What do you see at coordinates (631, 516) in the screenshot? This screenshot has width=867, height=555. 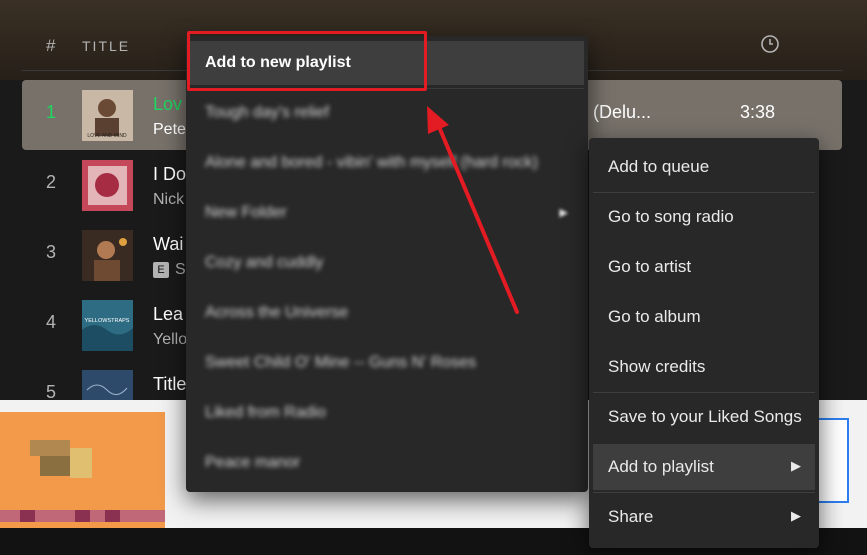 I see `menu-item-label: Share` at bounding box center [631, 516].